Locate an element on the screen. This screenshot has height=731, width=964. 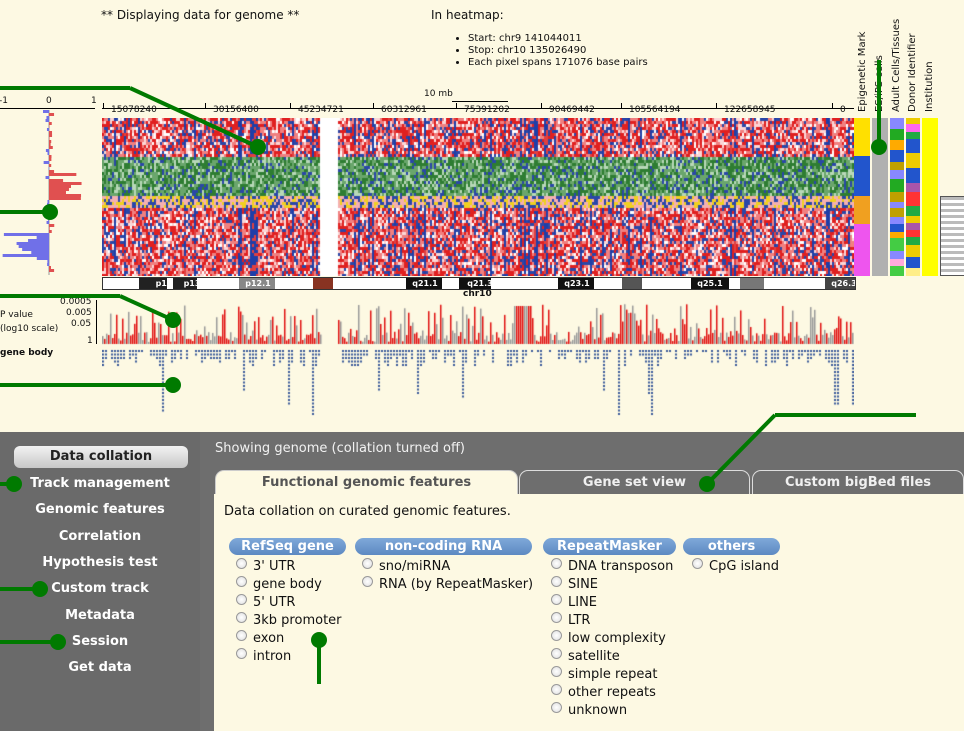
radio-label: 5' UTR is located at coordinates (274, 602).